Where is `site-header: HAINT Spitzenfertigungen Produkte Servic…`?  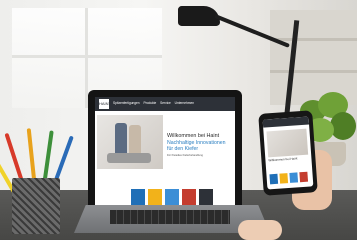 site-header: HAINT Spitzenfertigungen Produkte Servic… is located at coordinates (165, 104).